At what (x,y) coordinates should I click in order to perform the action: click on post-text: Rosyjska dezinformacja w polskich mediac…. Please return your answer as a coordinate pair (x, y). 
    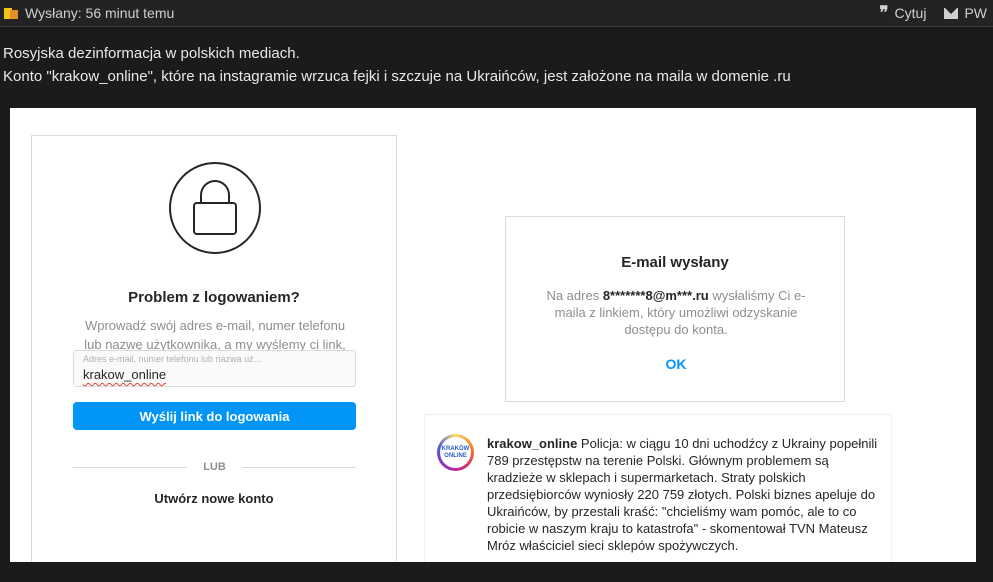
    Looking at the image, I should click on (397, 65).